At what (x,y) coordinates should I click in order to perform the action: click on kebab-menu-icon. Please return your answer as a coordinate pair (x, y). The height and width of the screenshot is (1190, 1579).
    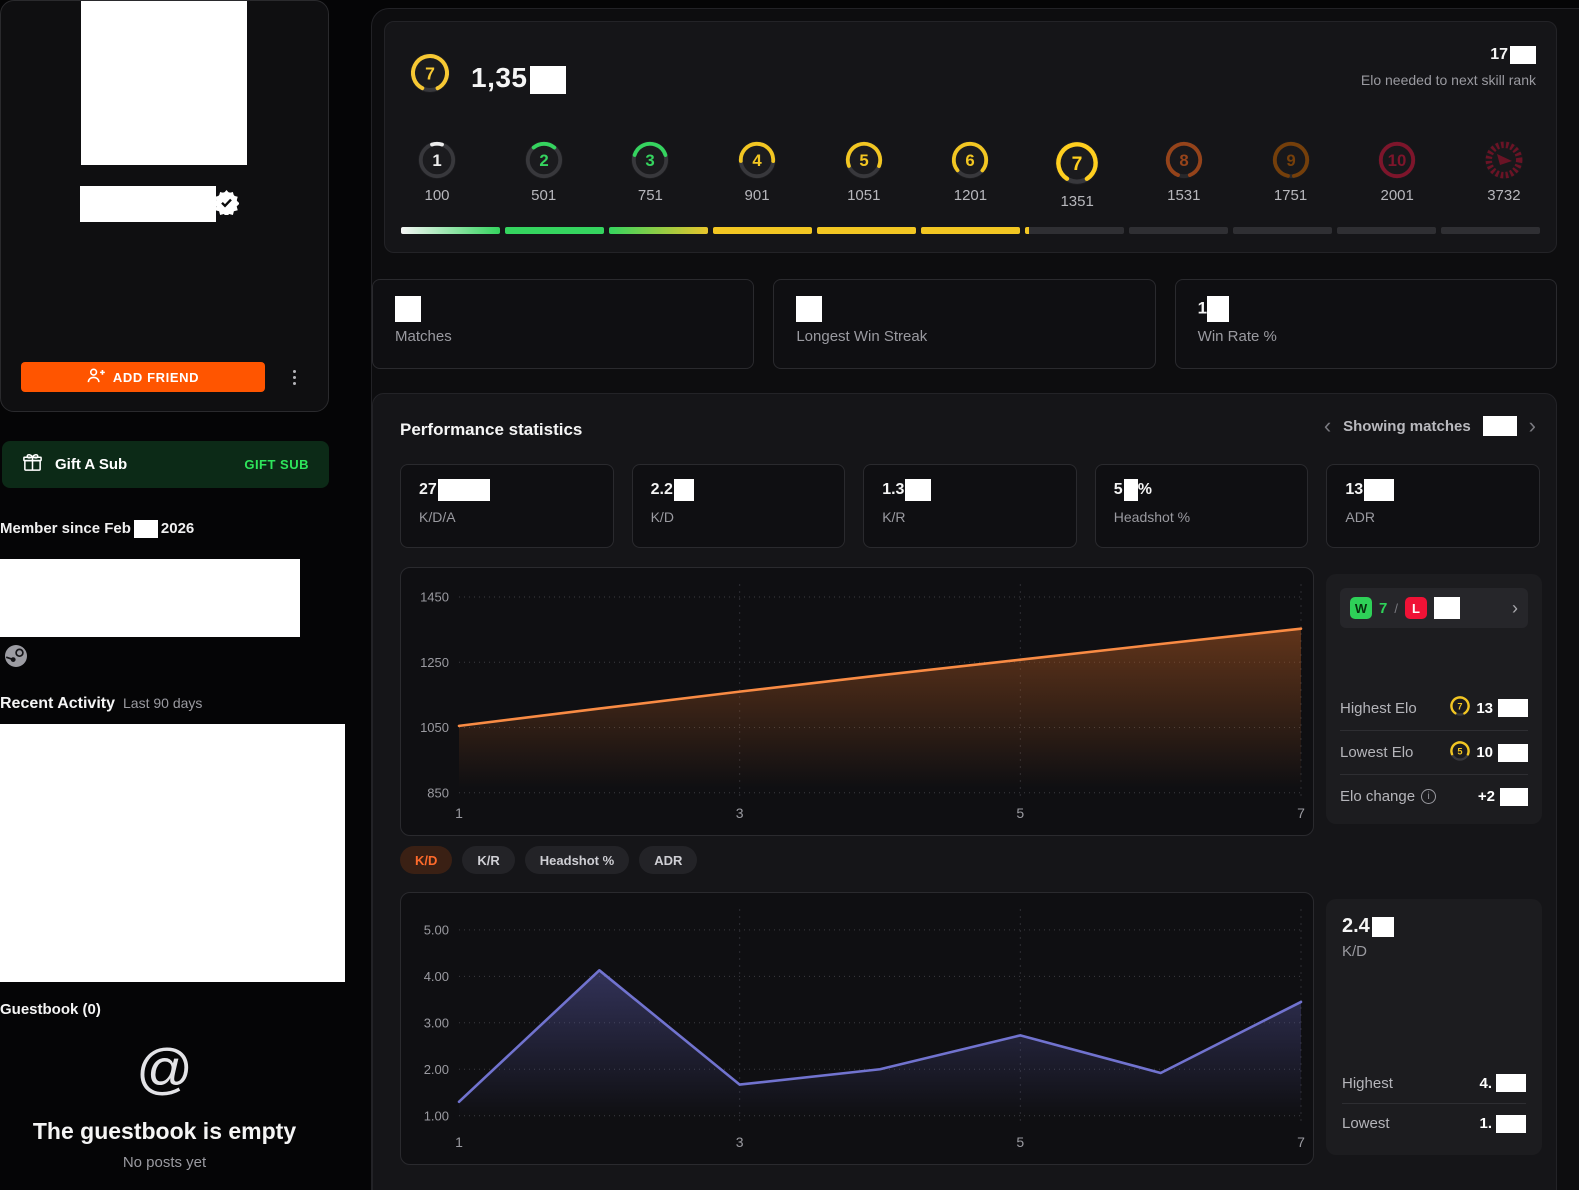
    Looking at the image, I should click on (294, 377).